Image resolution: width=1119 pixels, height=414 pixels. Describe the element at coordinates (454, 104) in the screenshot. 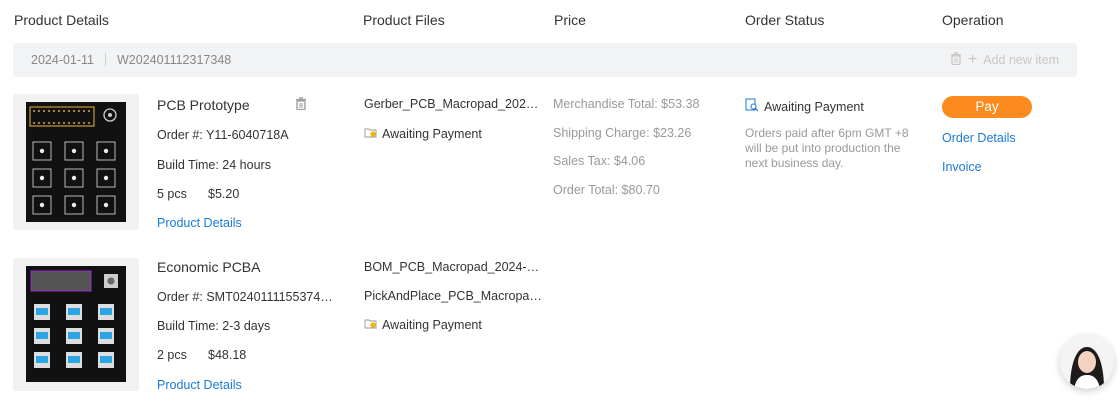

I see `file-link: Gerber_PCB_Macropad_2024-01-11.zip` at that location.